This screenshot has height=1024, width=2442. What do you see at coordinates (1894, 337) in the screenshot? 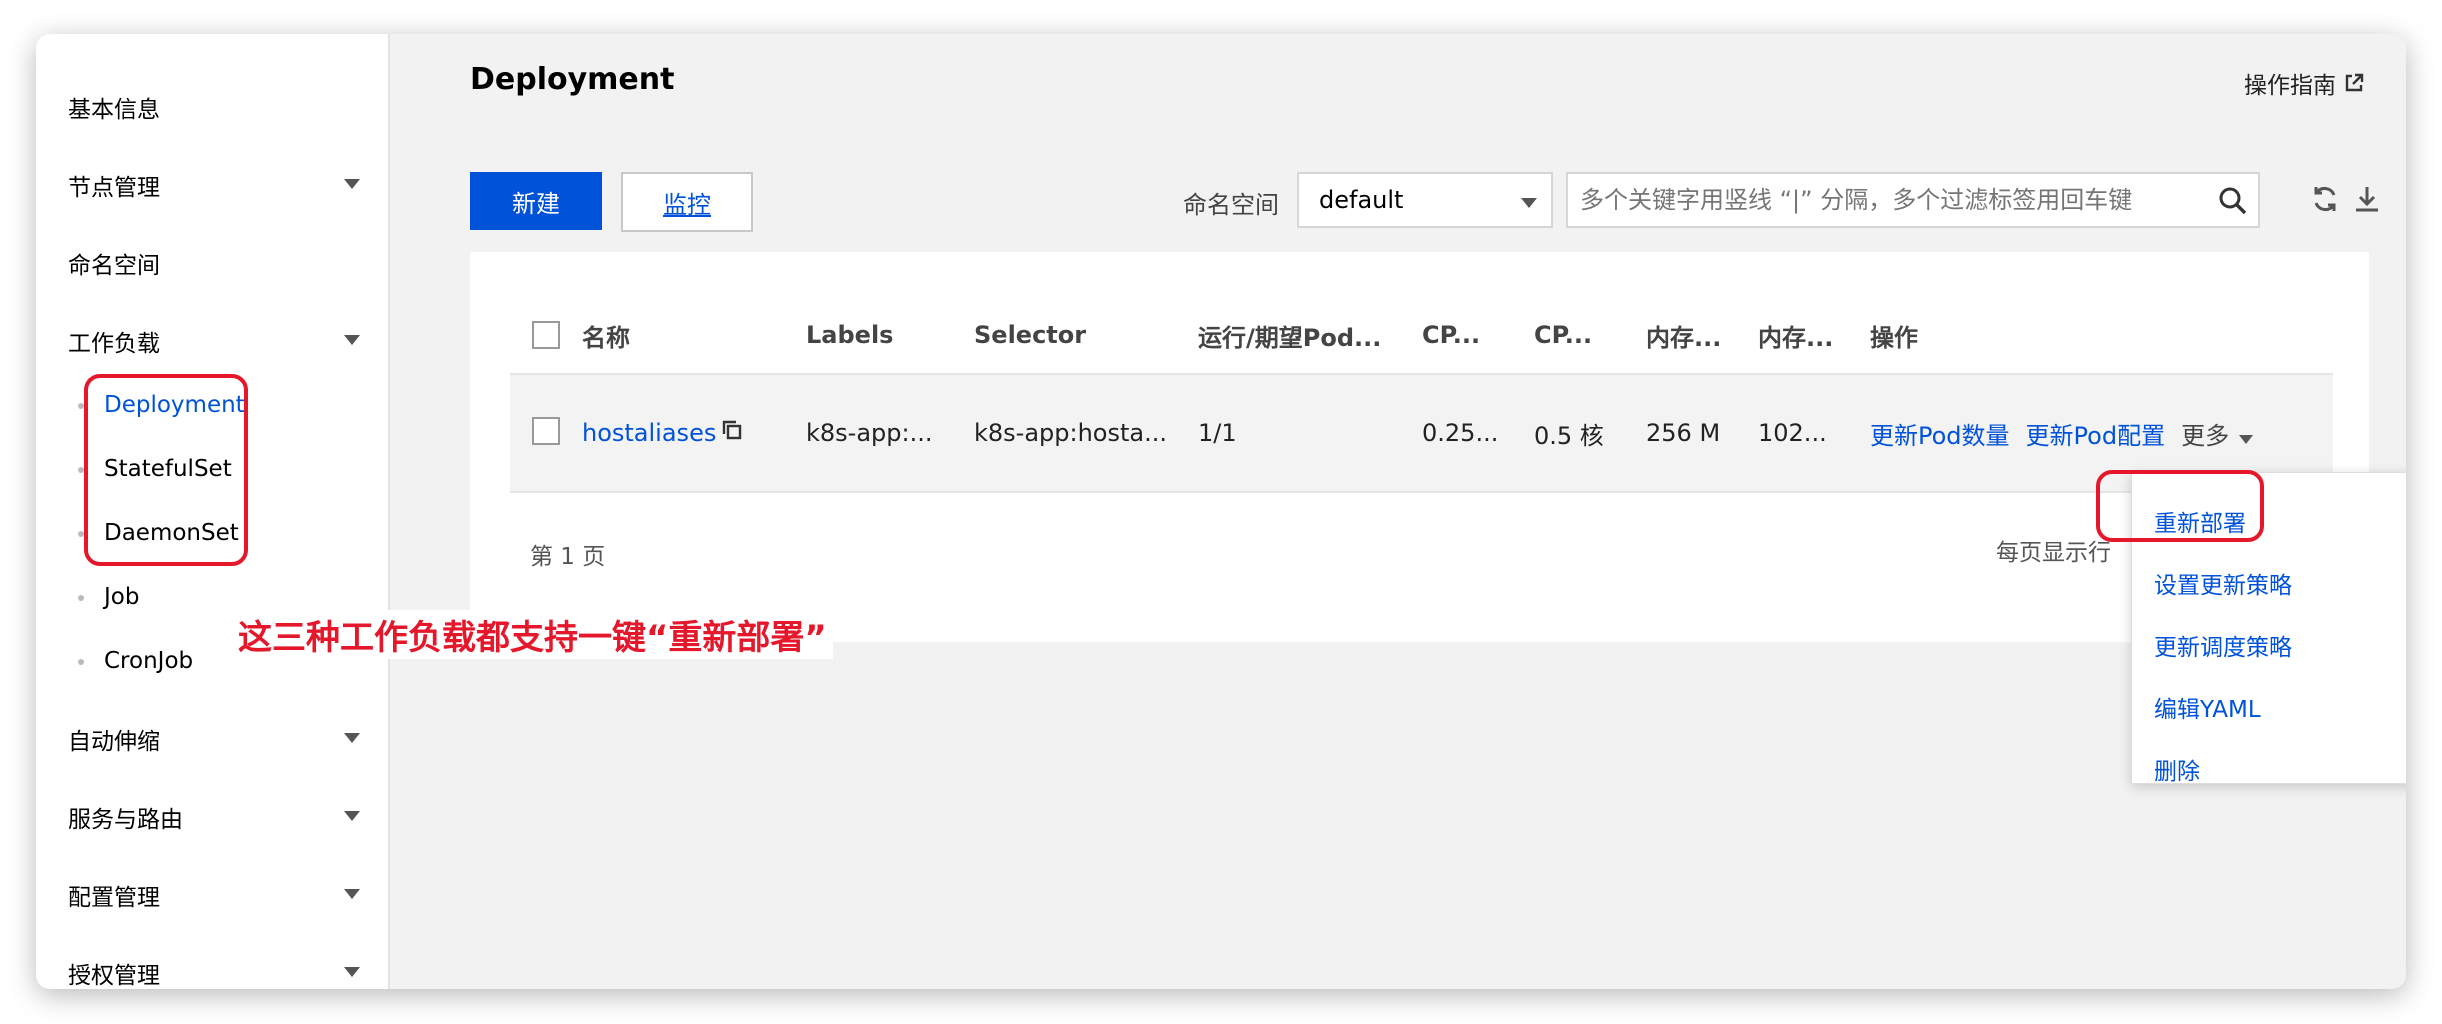
I see `column-header-actions: 操作` at bounding box center [1894, 337].